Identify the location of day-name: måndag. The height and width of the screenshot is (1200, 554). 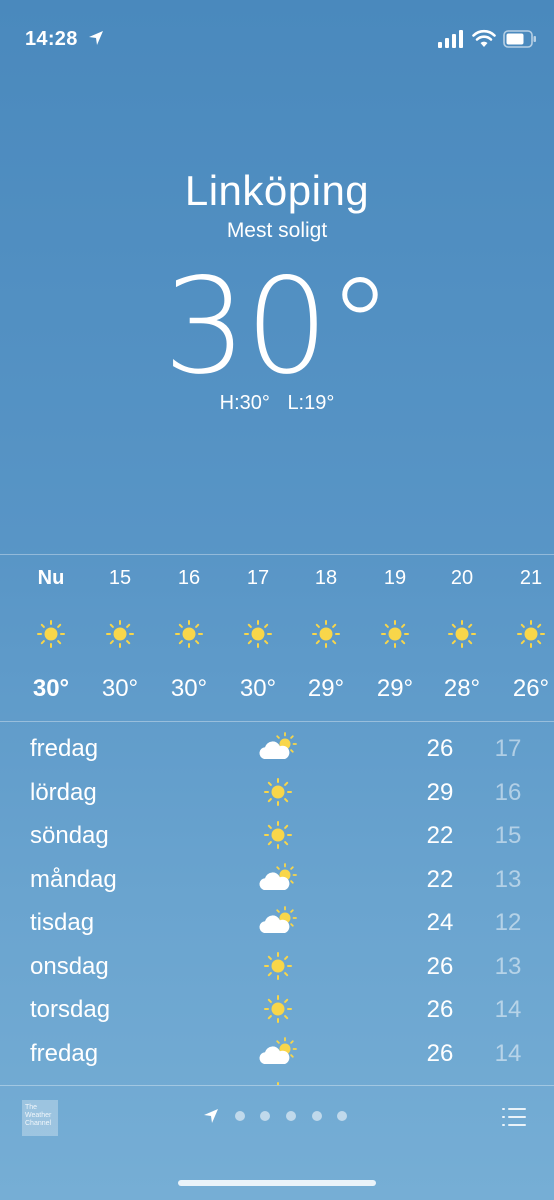
(73, 879).